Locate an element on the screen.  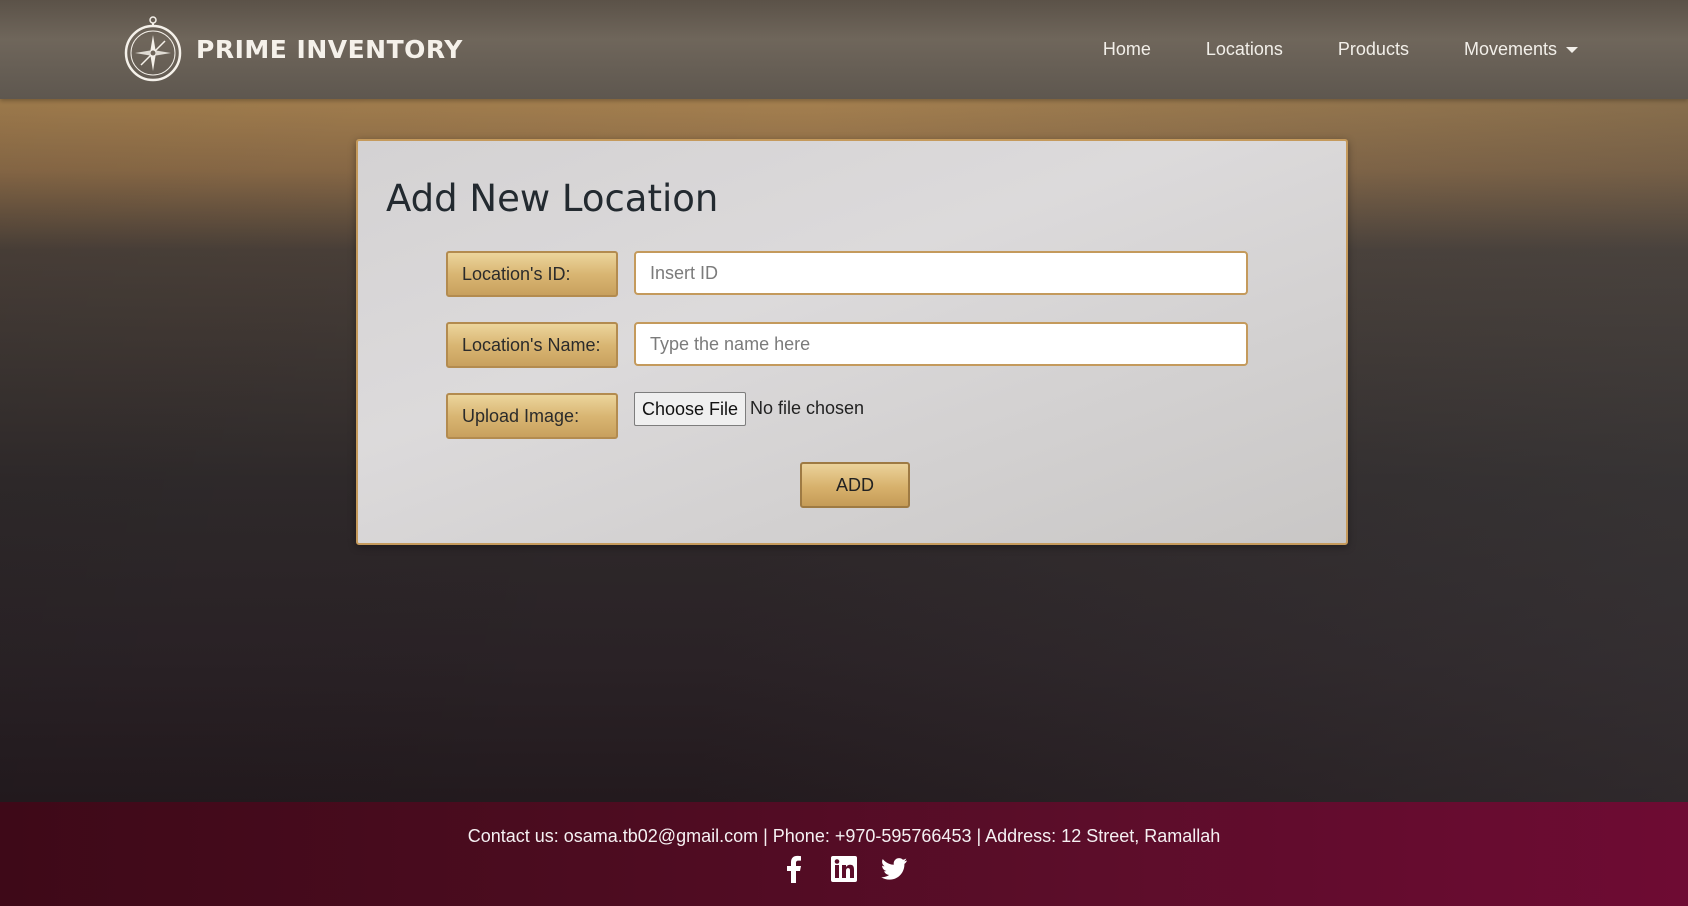
choose-file-button: Choose File is located at coordinates (690, 409).